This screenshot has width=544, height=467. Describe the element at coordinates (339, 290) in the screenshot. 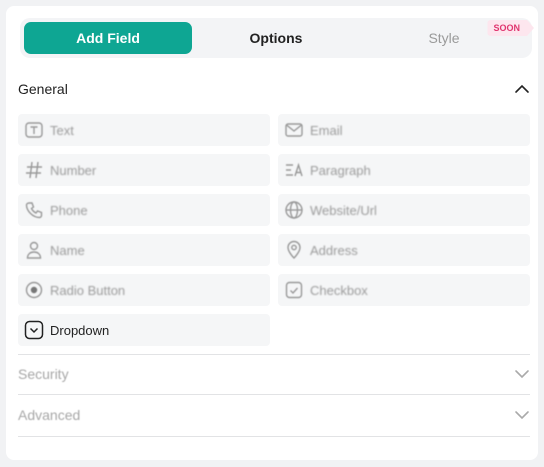

I see `field-label: Checkbox` at that location.